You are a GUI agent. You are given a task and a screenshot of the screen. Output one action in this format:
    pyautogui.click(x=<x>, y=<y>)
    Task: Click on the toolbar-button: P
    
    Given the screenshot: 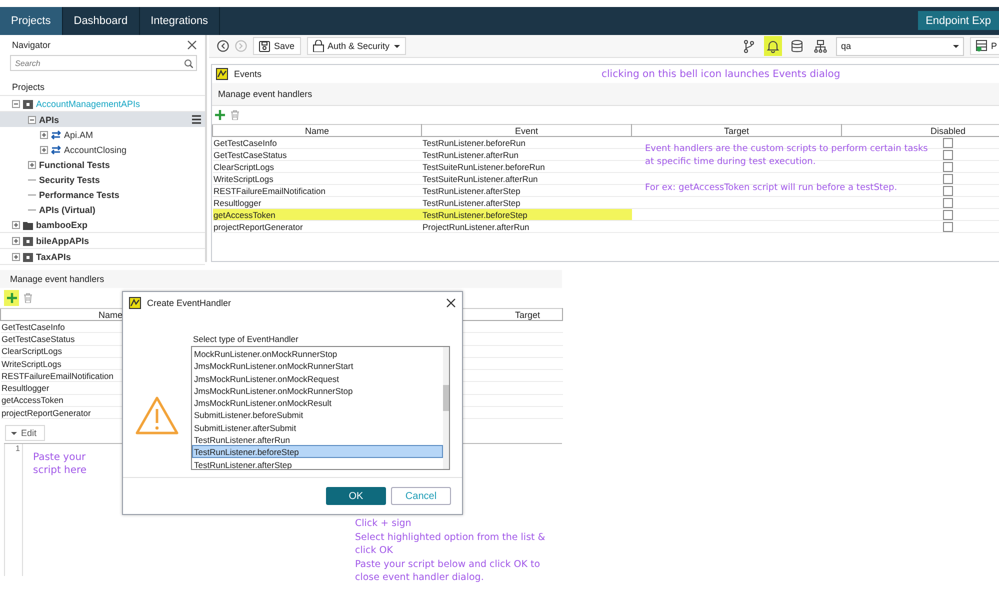 What is the action you would take?
    pyautogui.click(x=984, y=46)
    